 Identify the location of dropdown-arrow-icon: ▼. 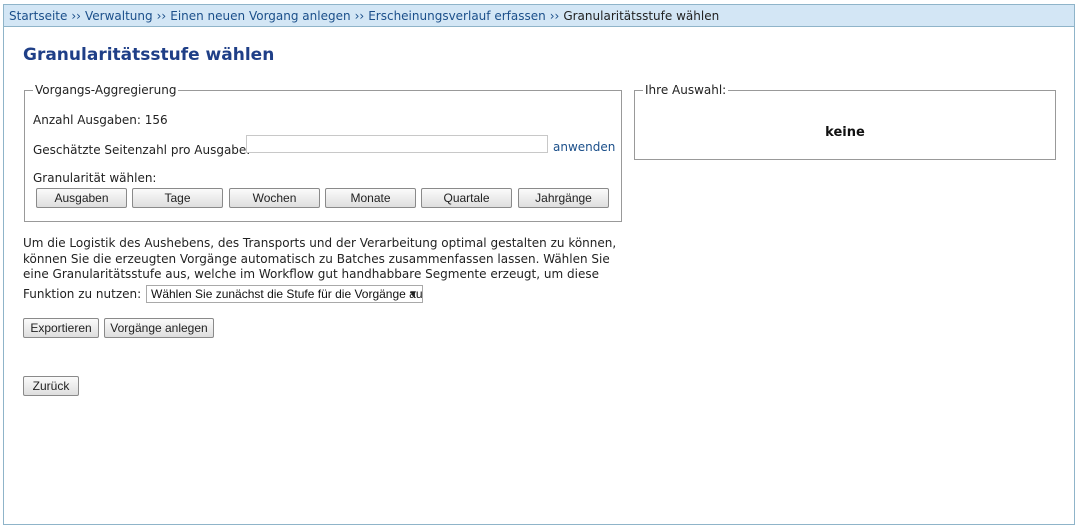
(413, 294).